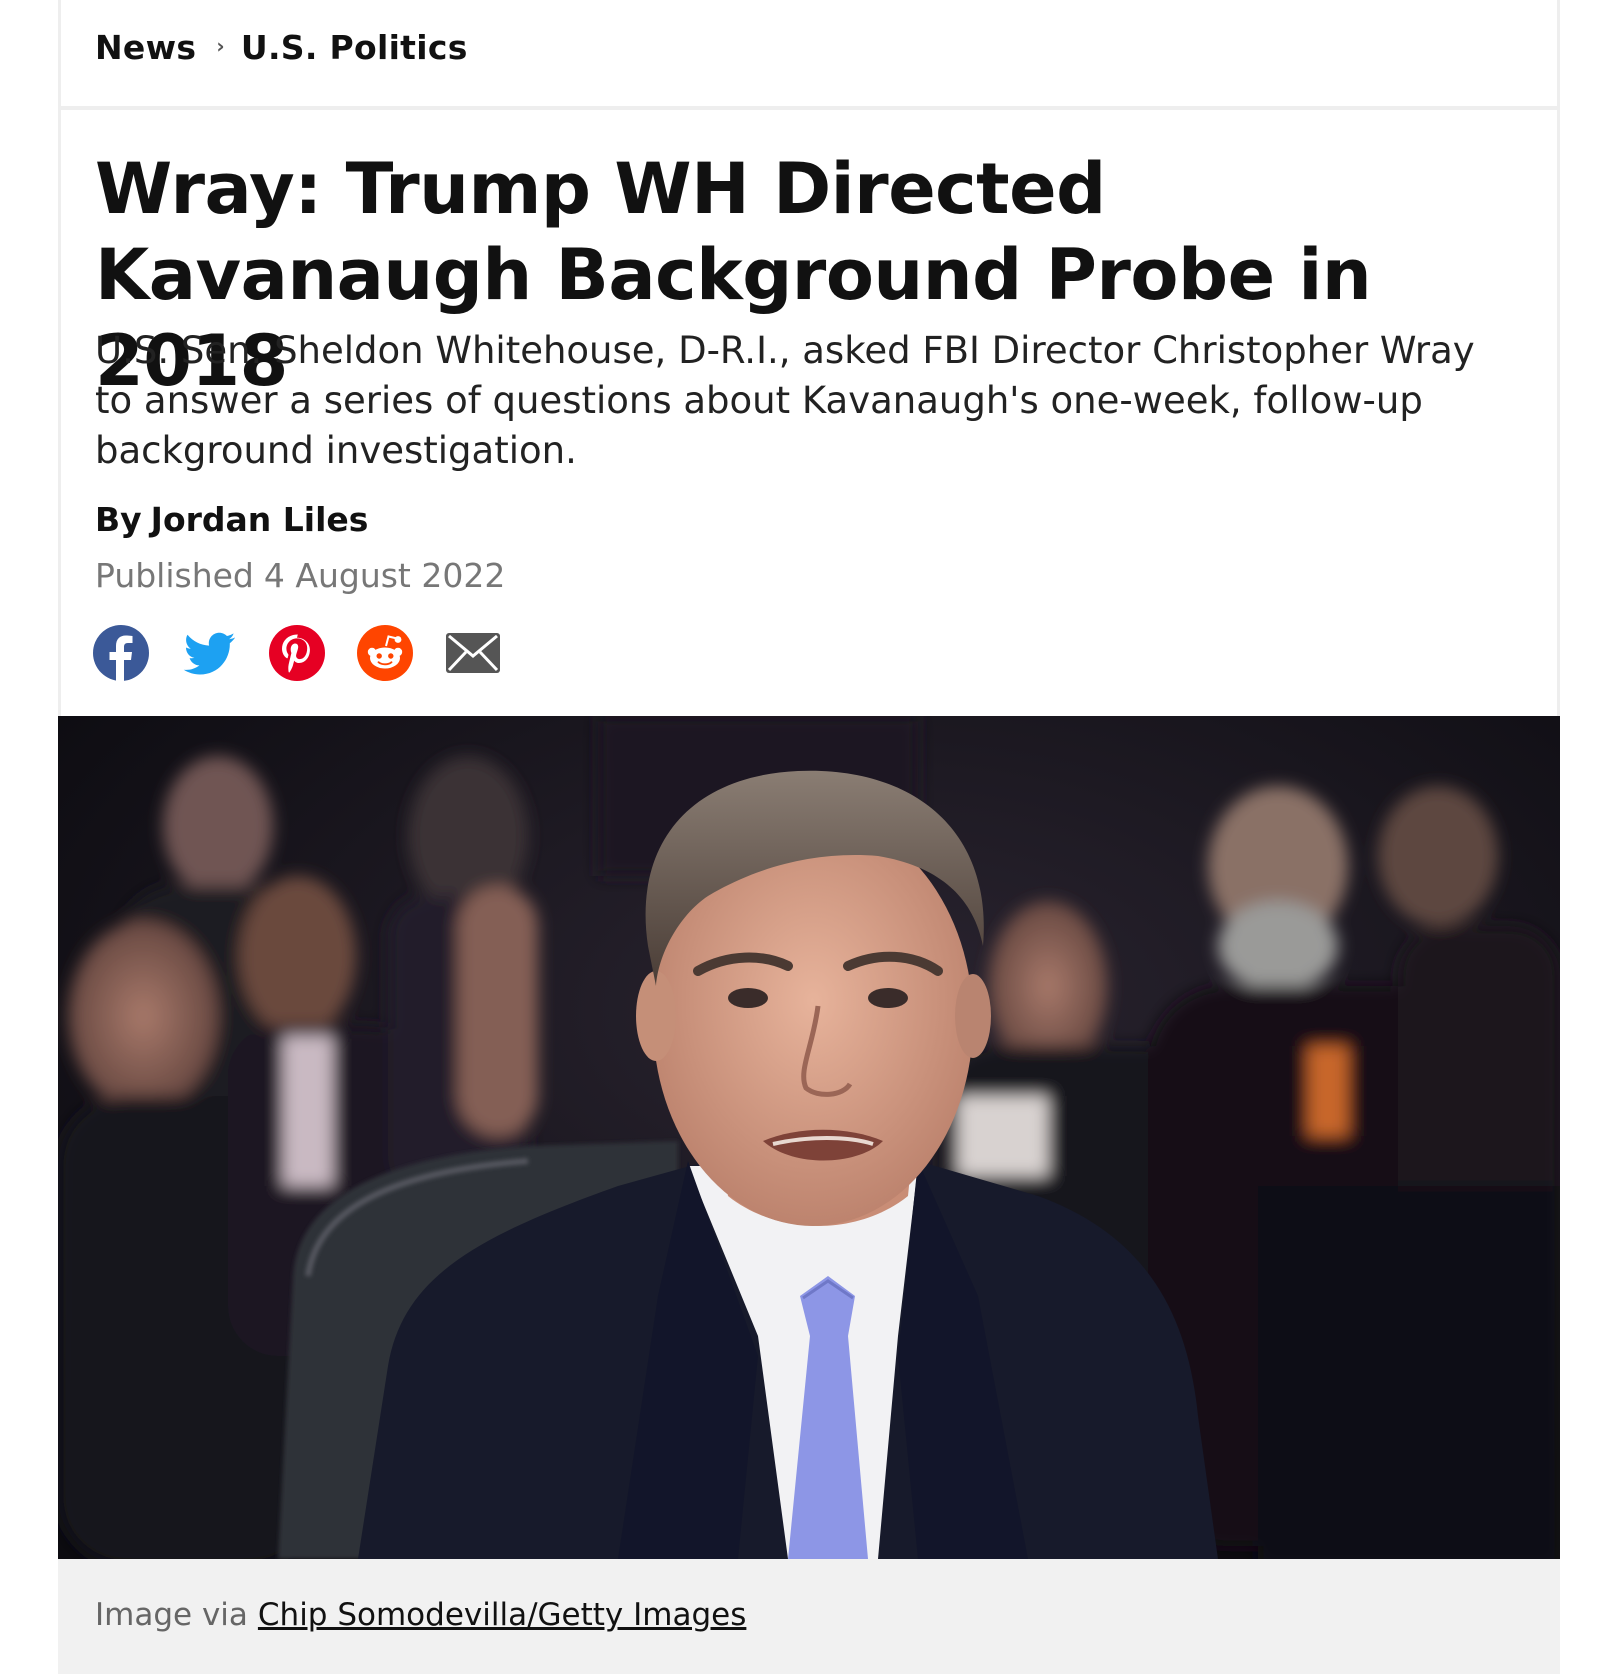 This screenshot has width=1620, height=1674. Describe the element at coordinates (118, 519) in the screenshot. I see `byline-prefix: By` at that location.